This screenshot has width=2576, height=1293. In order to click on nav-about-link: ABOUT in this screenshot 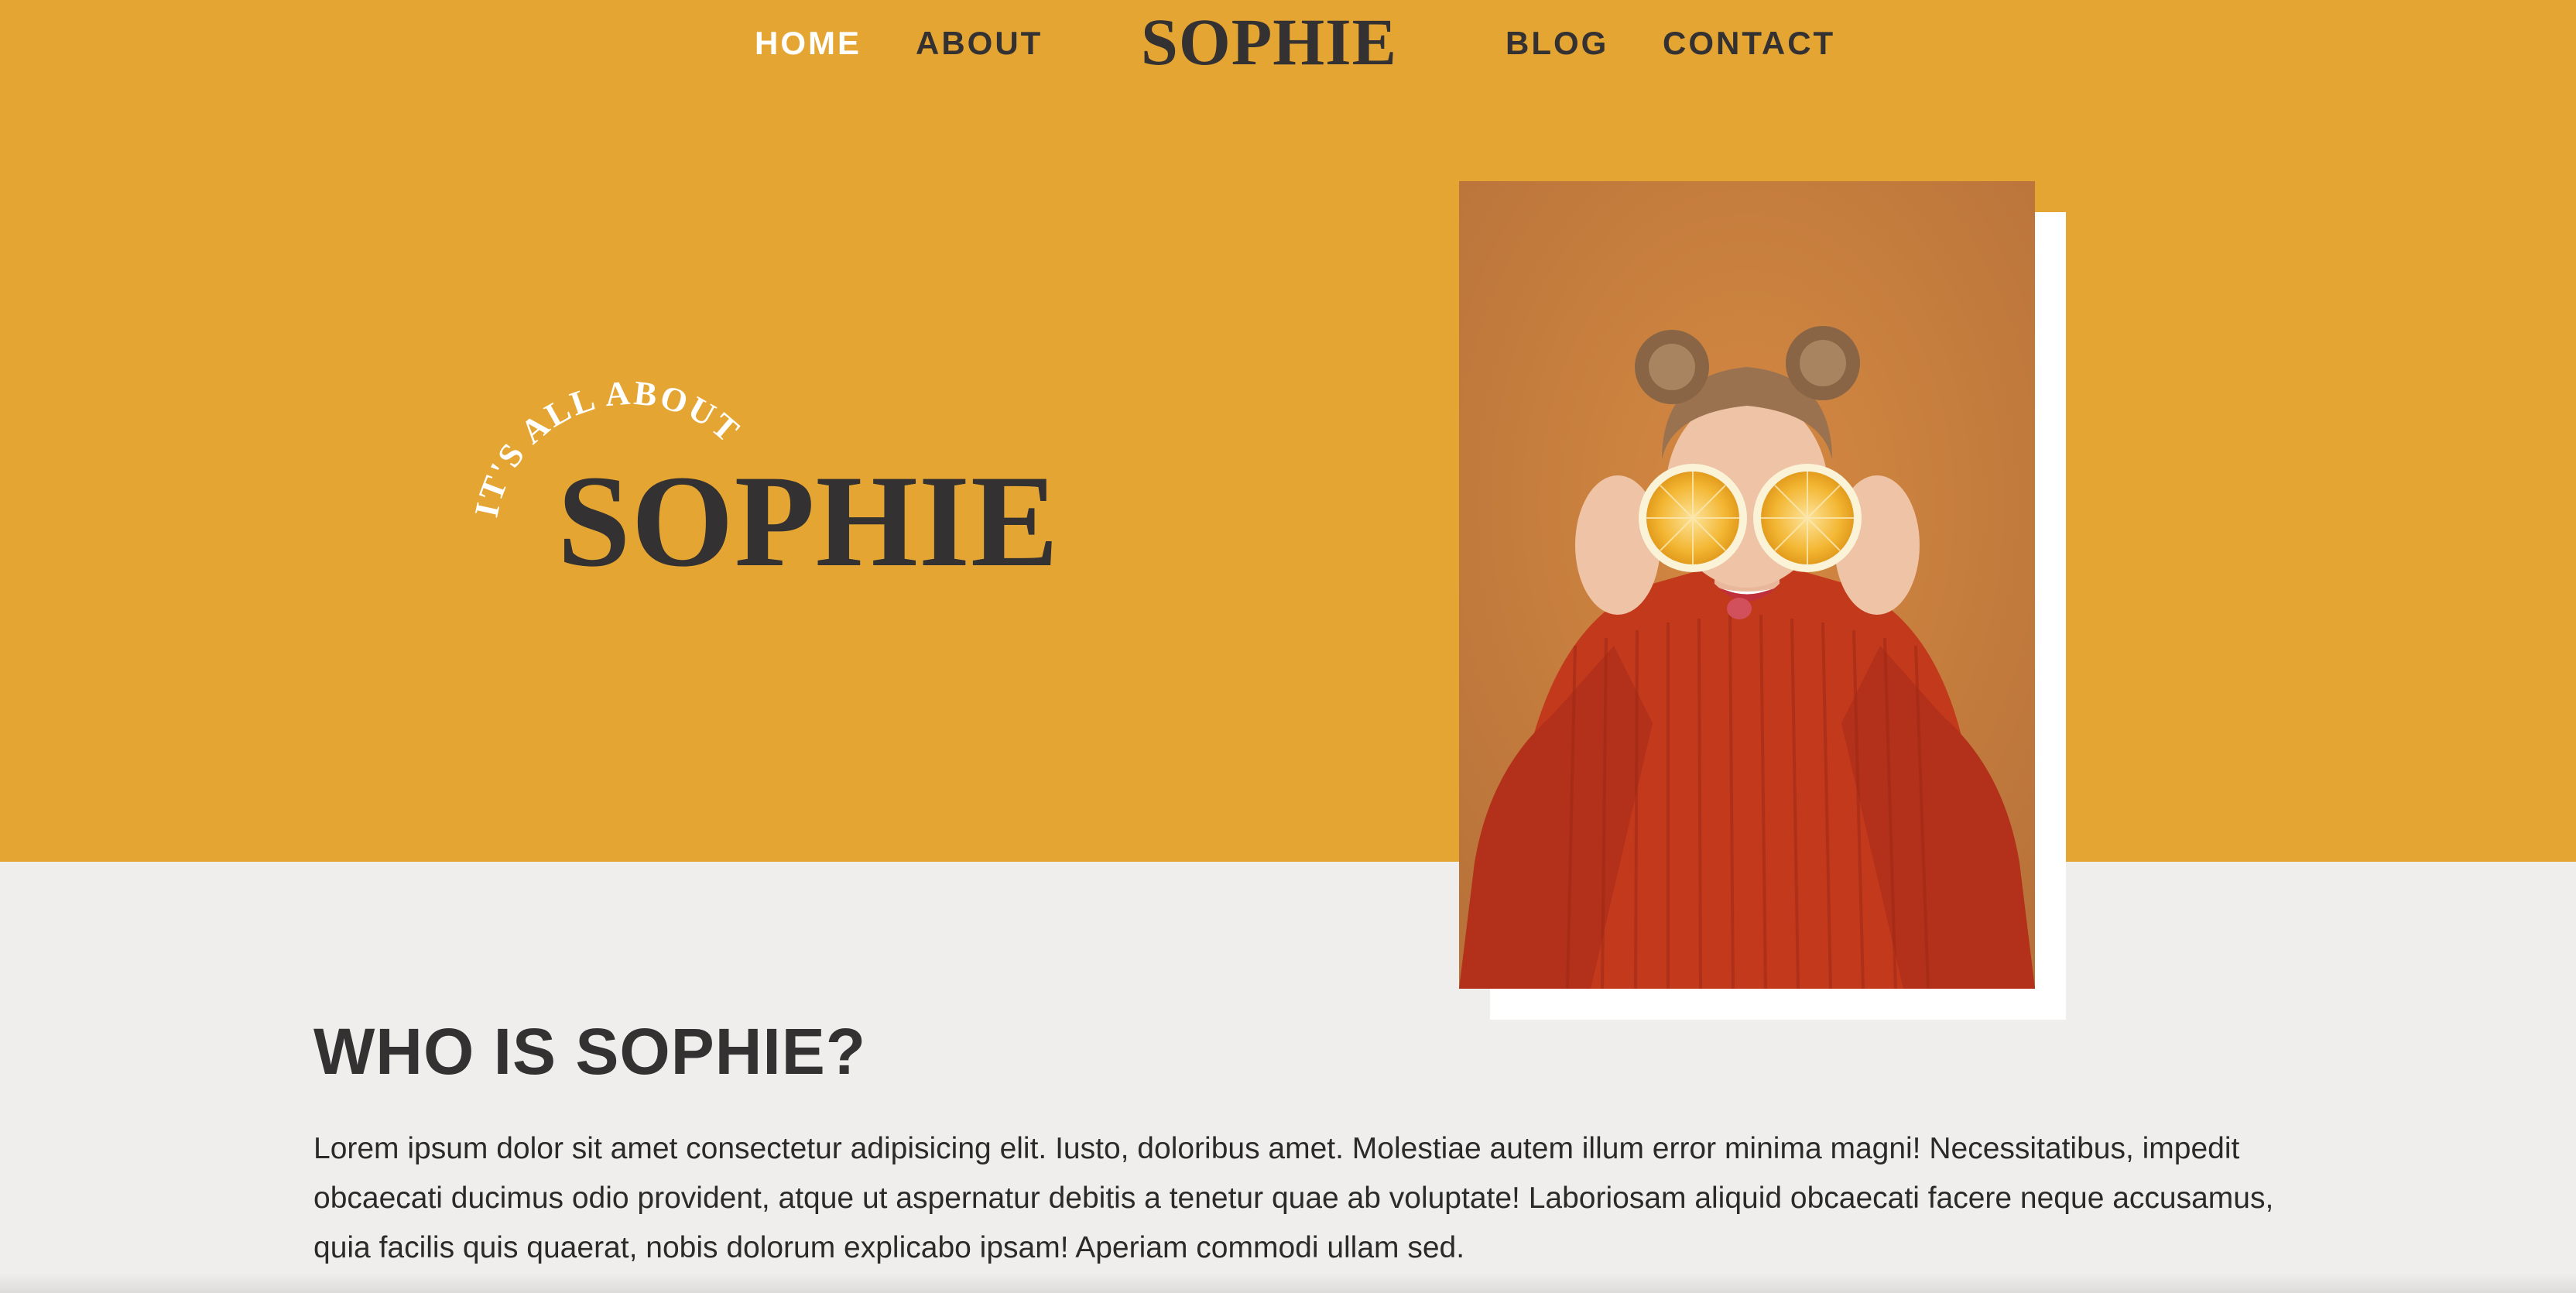, I will do `click(980, 43)`.